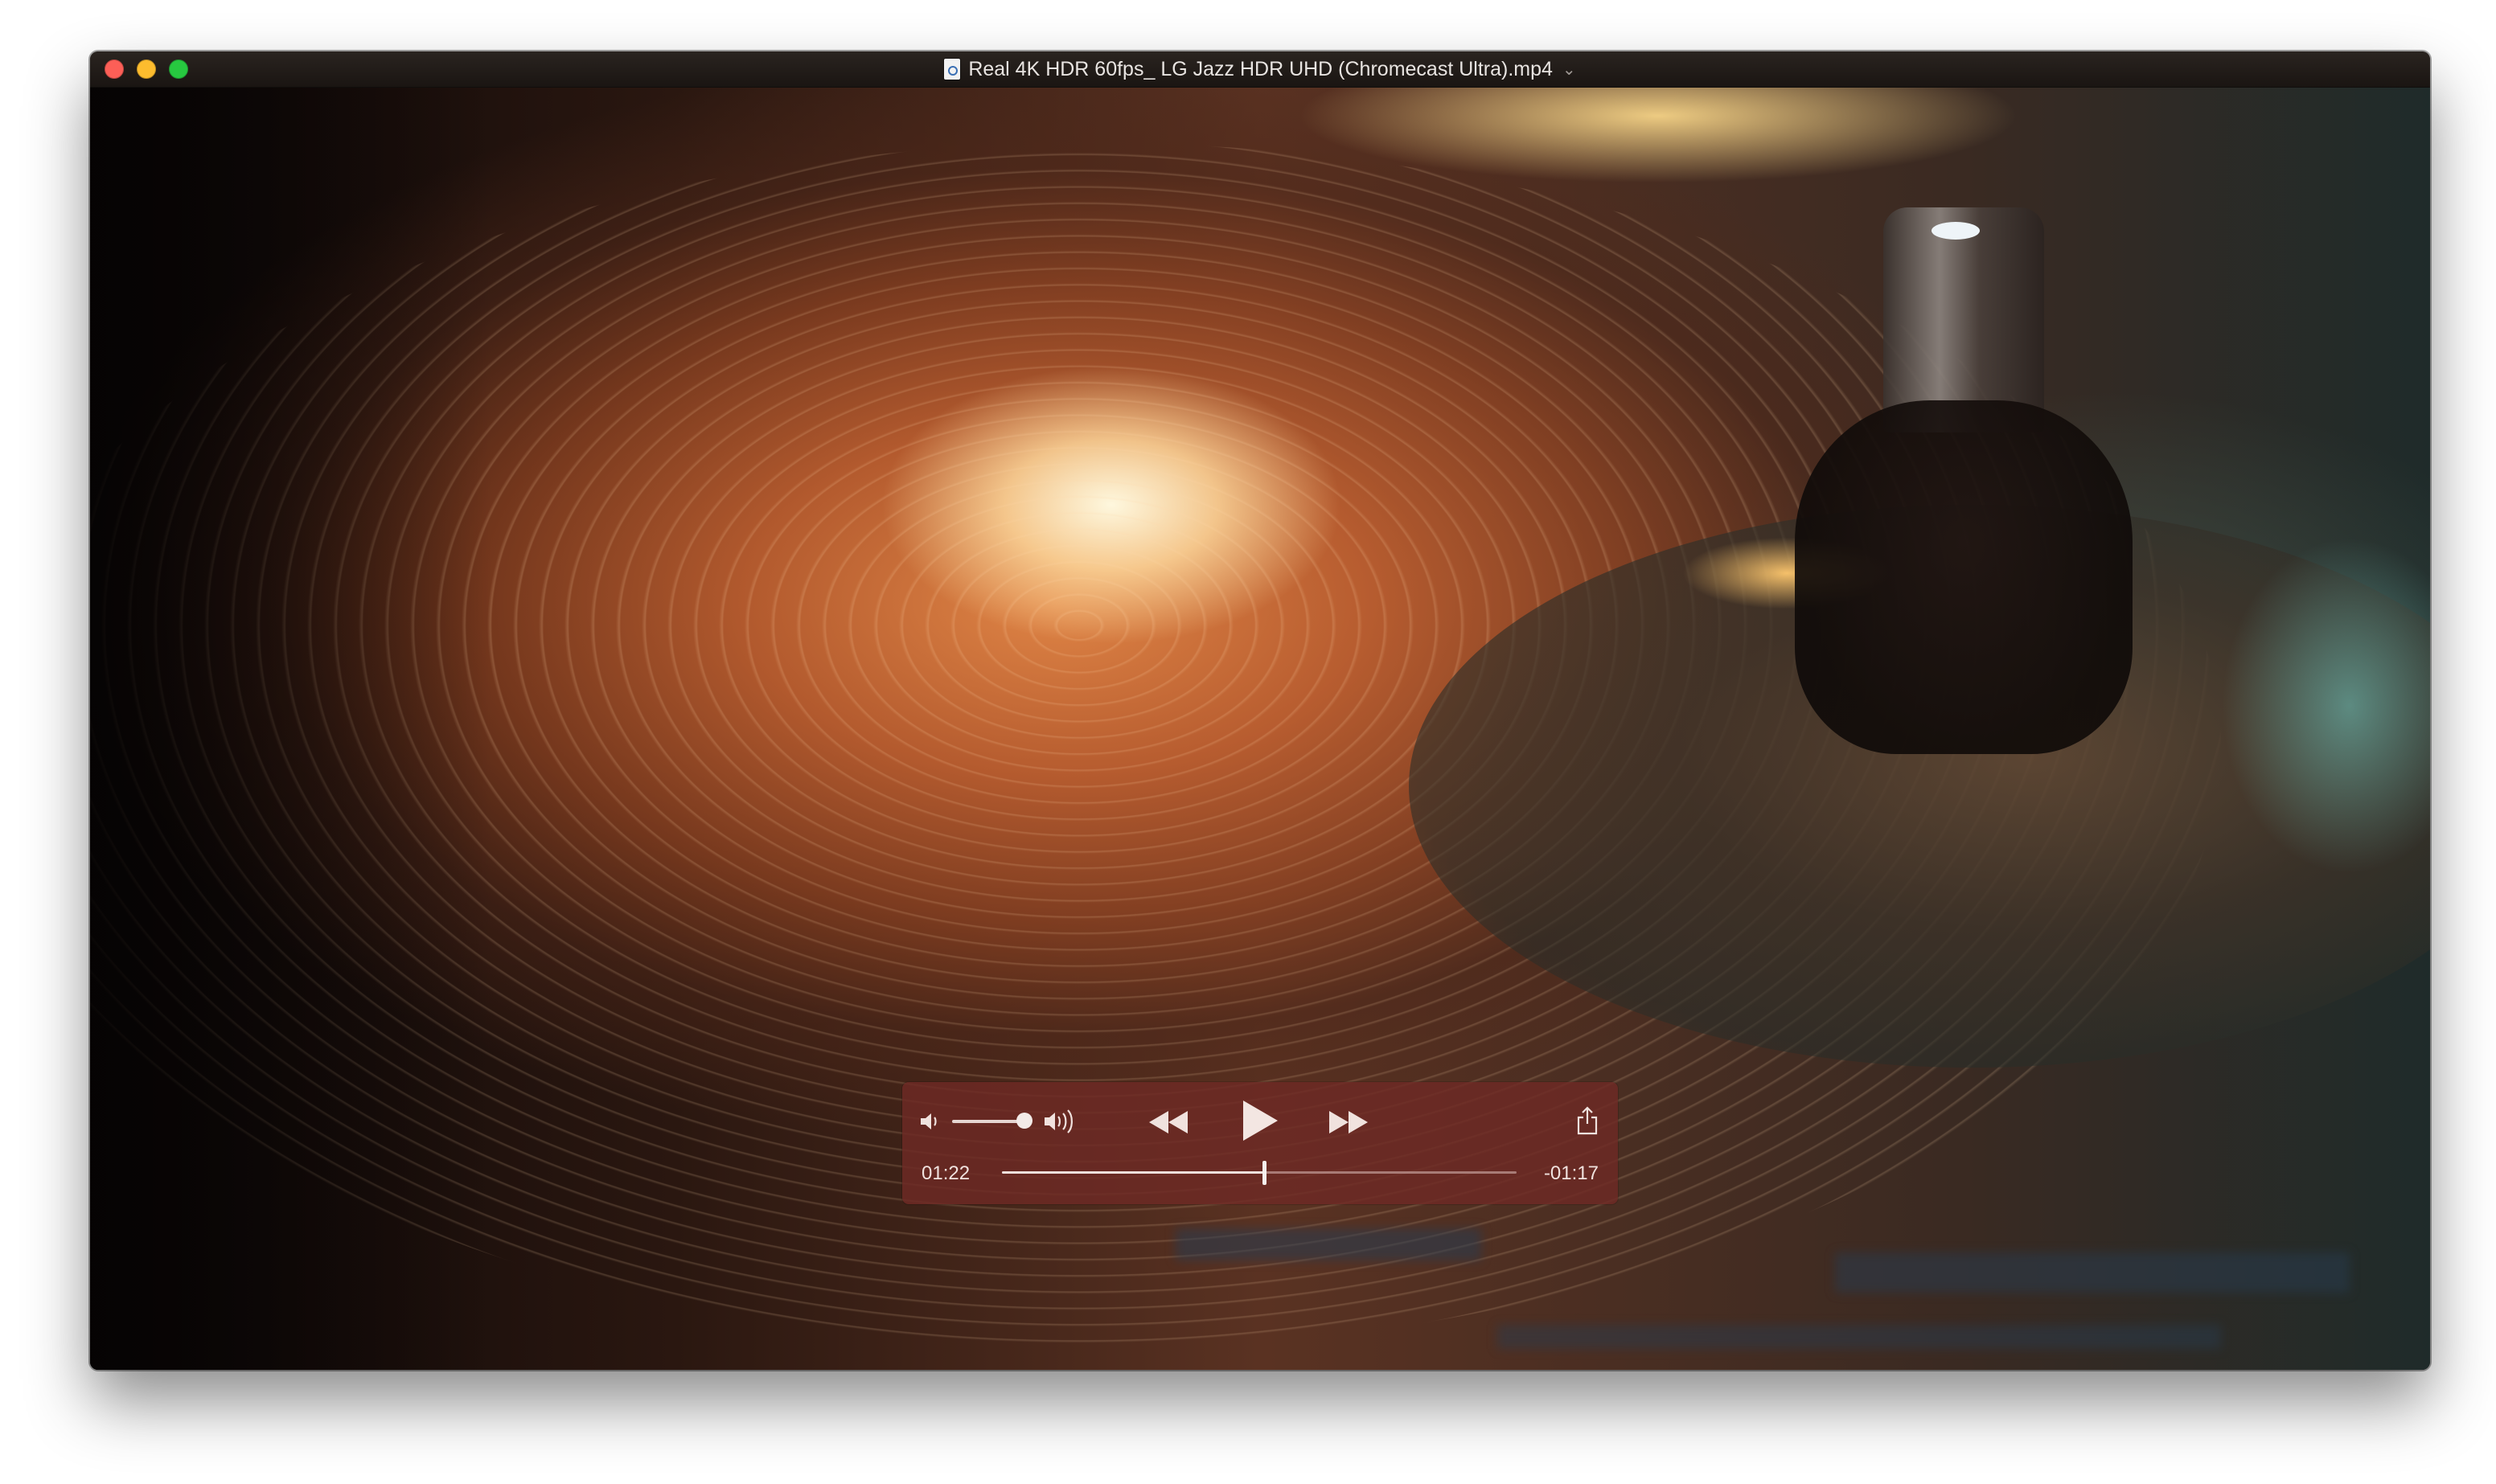 Image resolution: width=2496 pixels, height=1484 pixels. Describe the element at coordinates (291, 729) in the screenshot. I see `video-shadow-region` at that location.